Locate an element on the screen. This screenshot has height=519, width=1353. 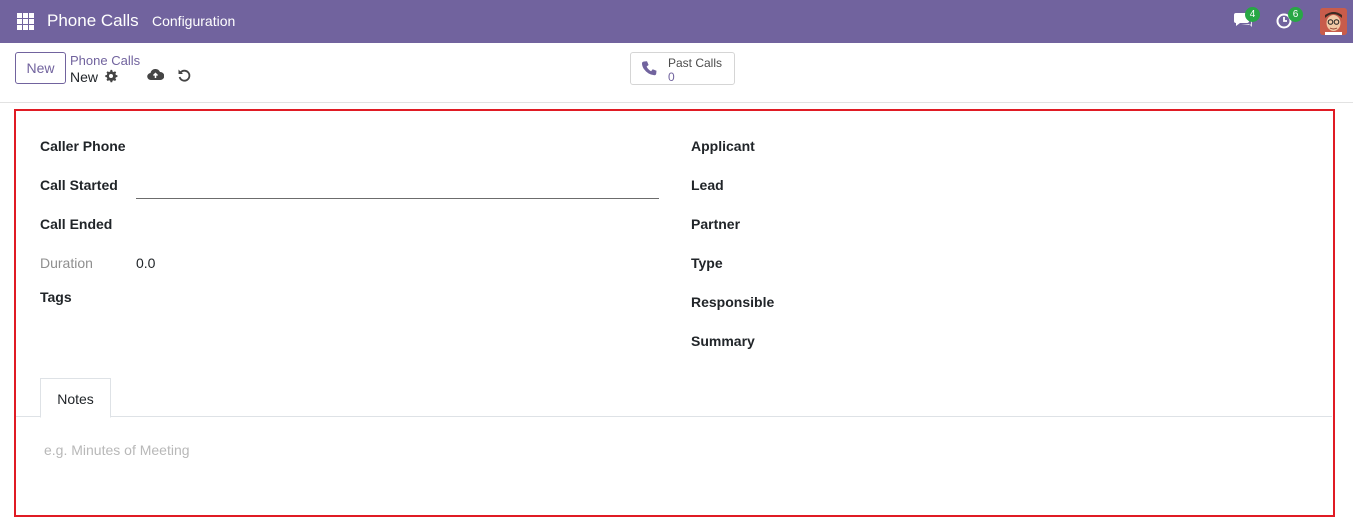
breadcrumb-parent: Phone Calls is located at coordinates (105, 60).